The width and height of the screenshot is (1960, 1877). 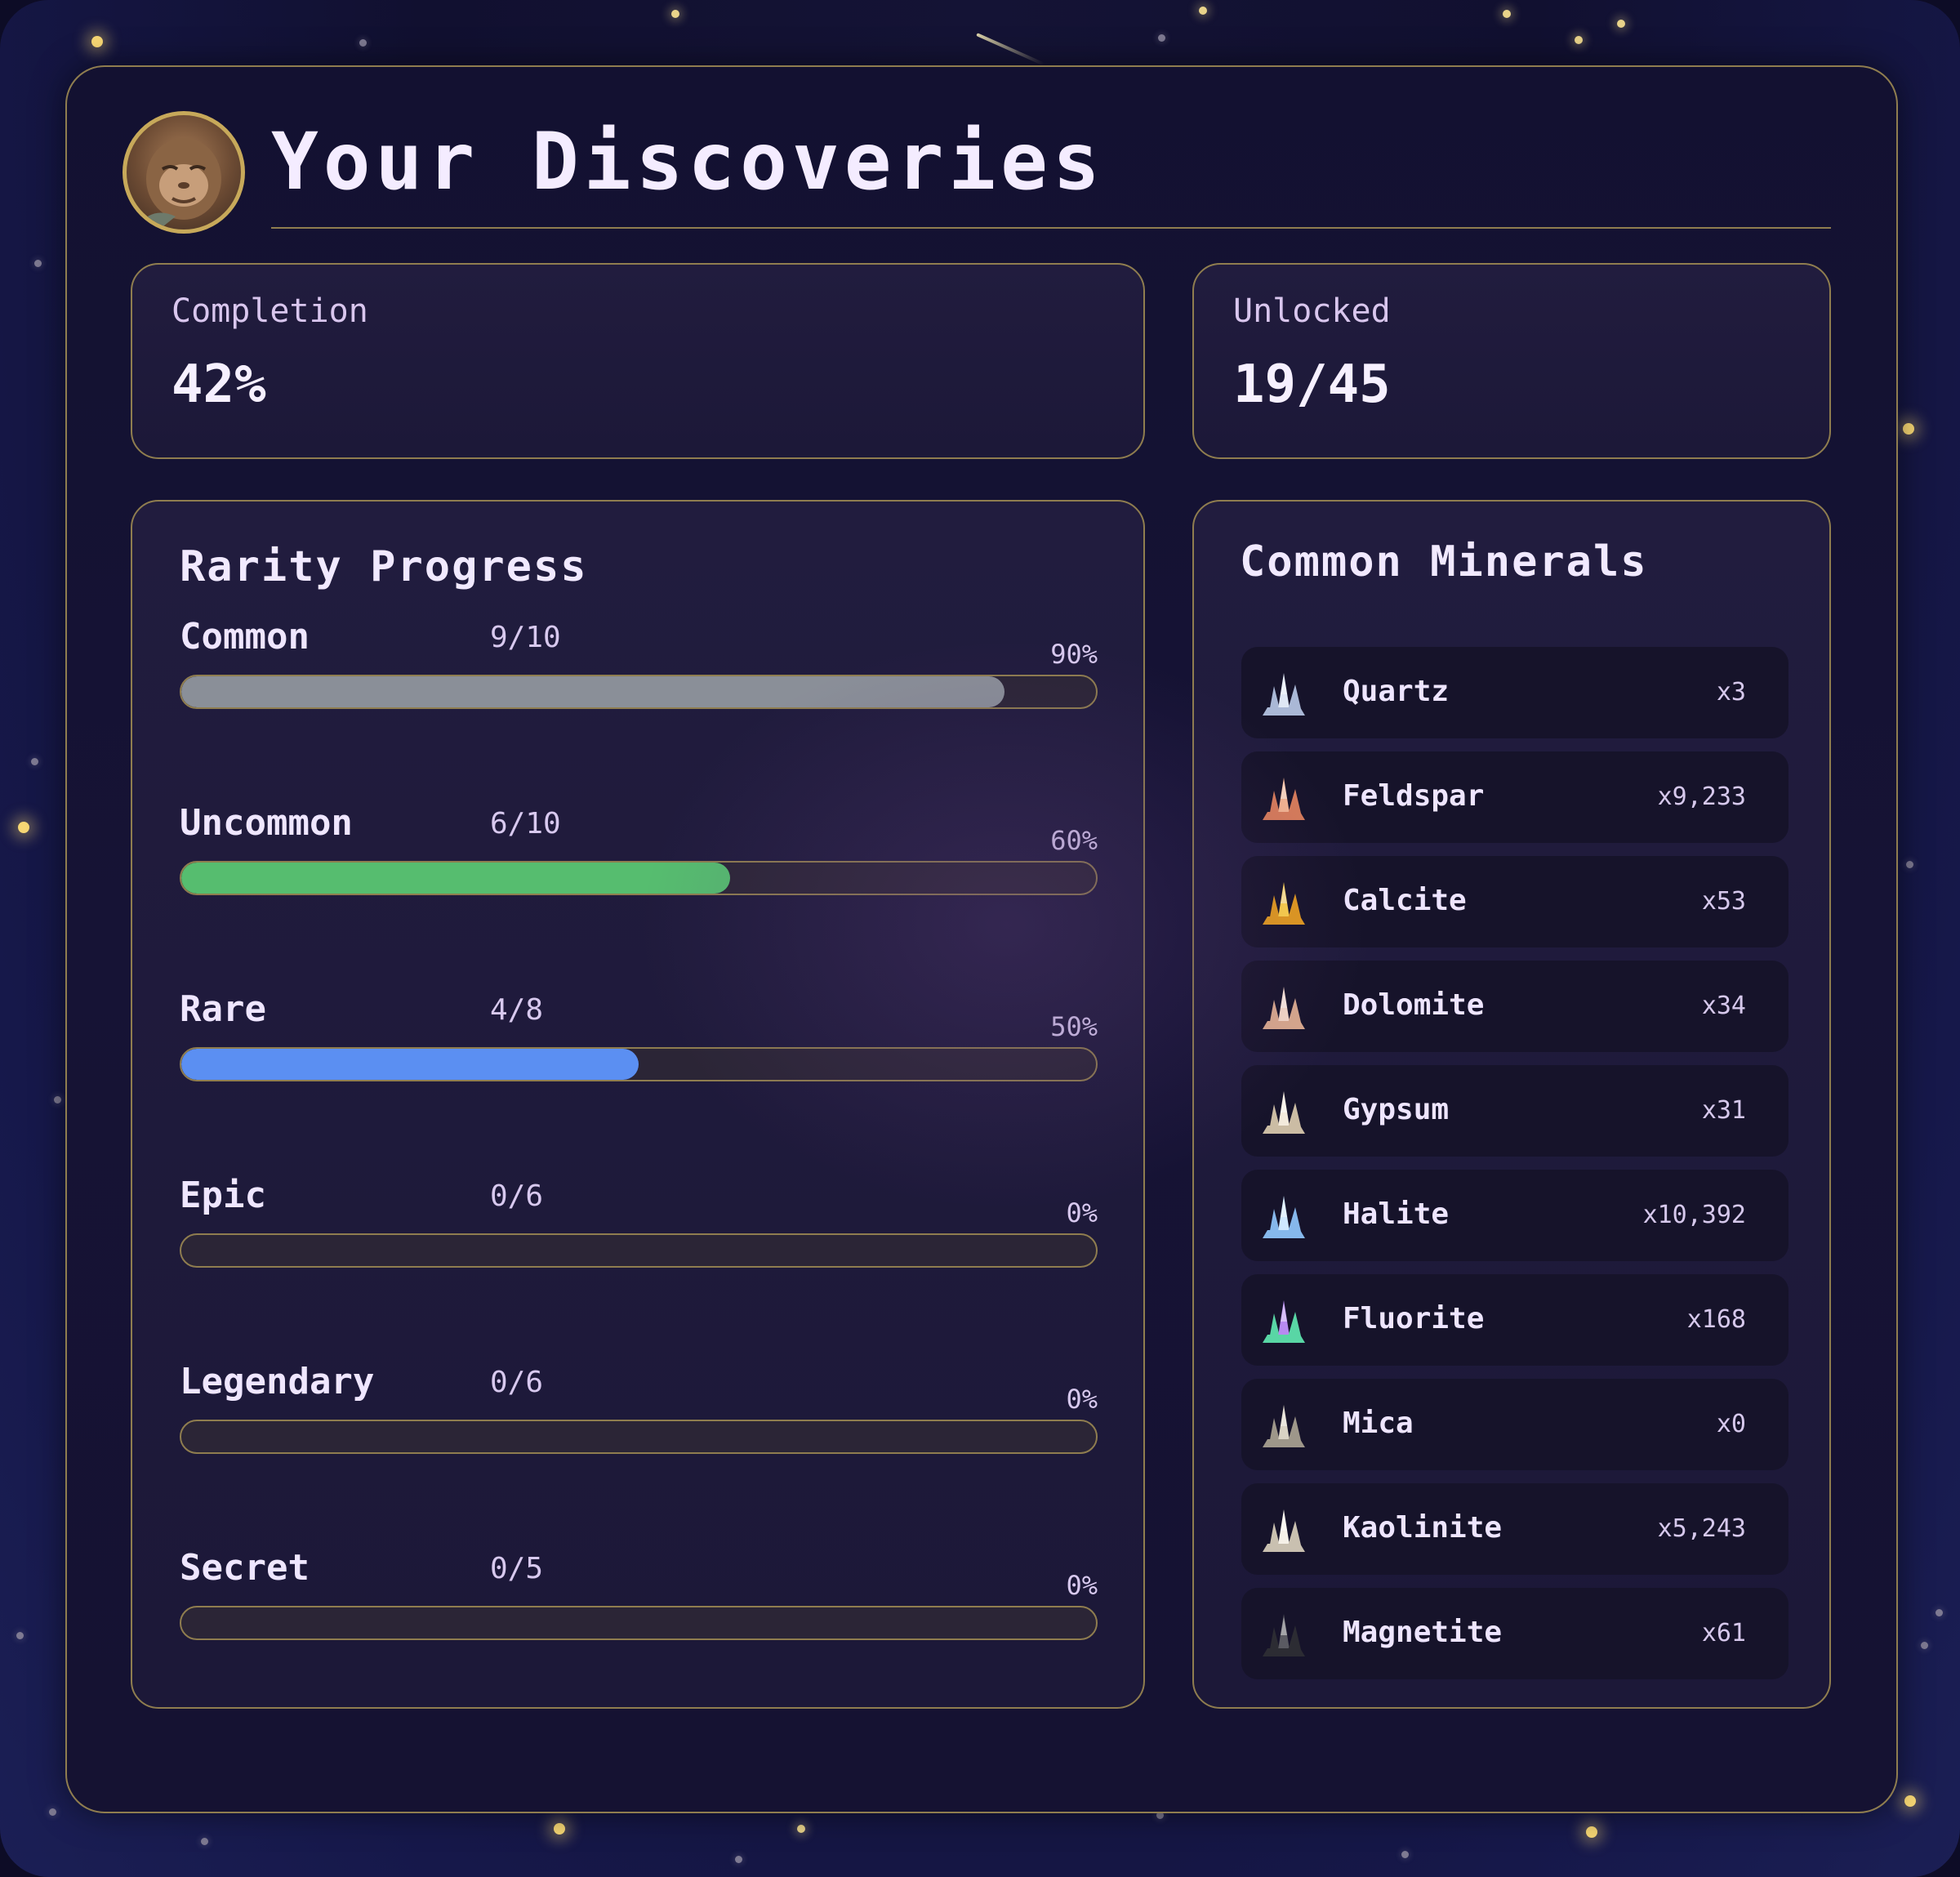 I want to click on unlocked-card: Unlocked 19/45, so click(x=1511, y=361).